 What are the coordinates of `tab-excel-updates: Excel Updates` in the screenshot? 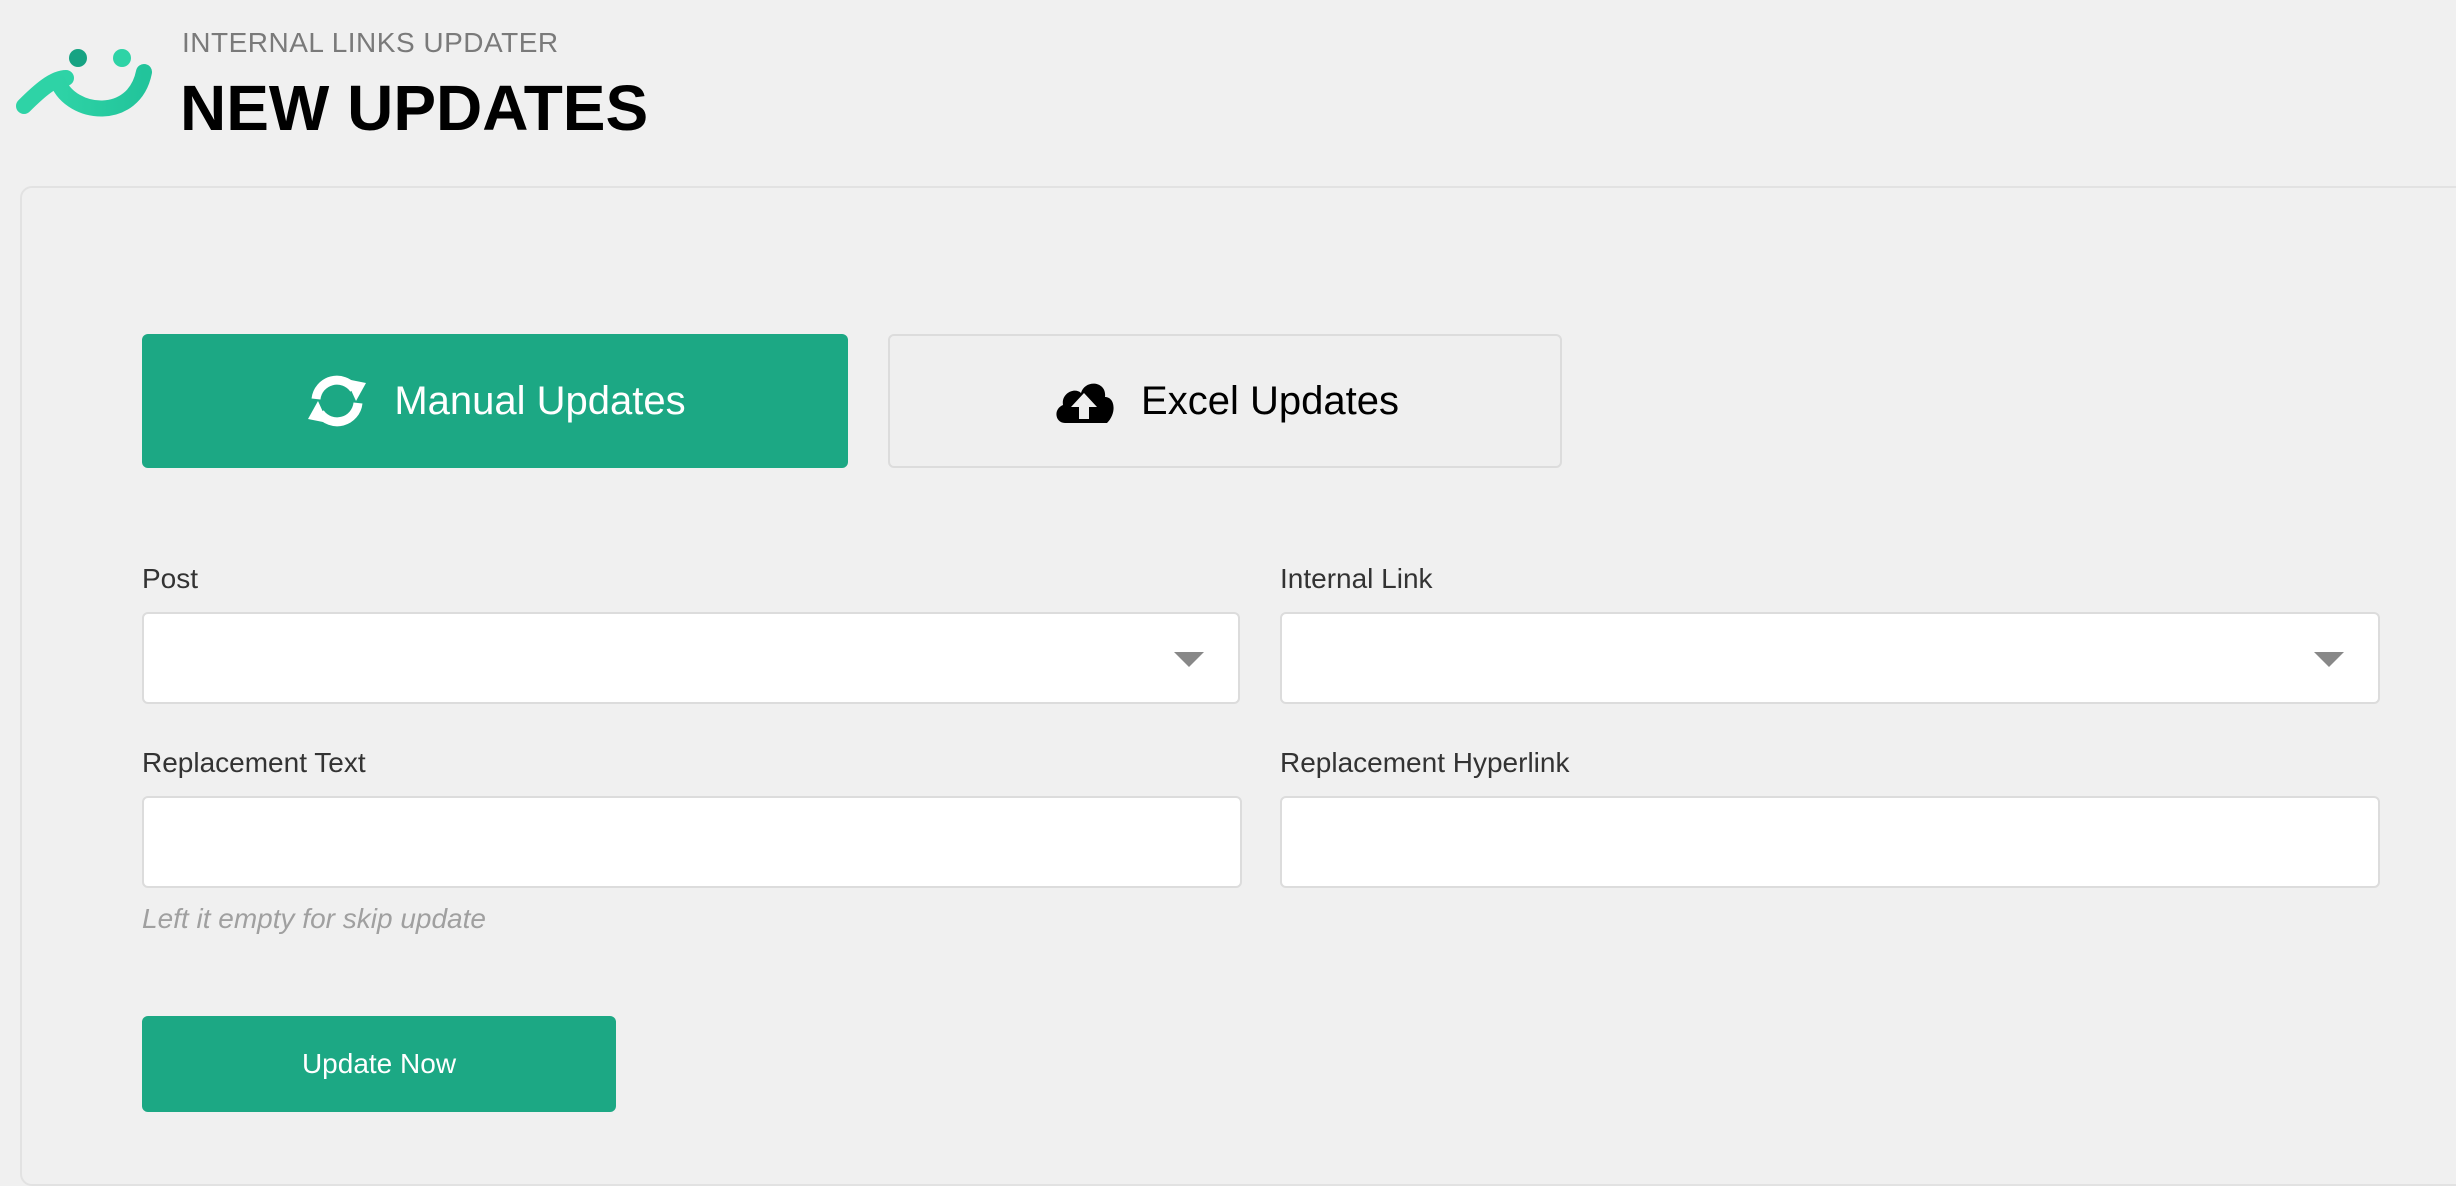 It's located at (1225, 401).